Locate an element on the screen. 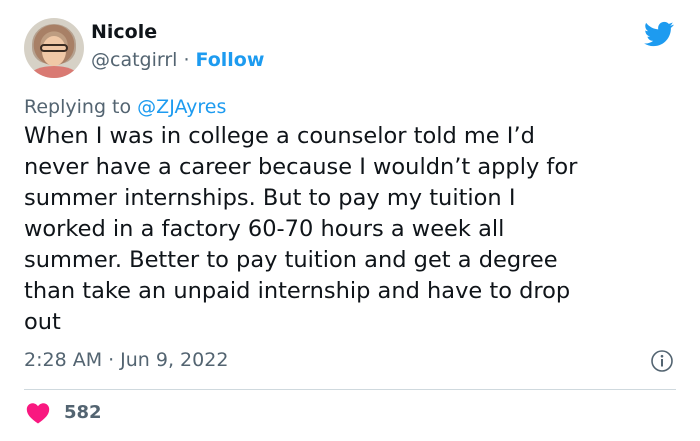 The image size is (700, 441). replying-to: Replying to @ZJAyres is located at coordinates (125, 107).